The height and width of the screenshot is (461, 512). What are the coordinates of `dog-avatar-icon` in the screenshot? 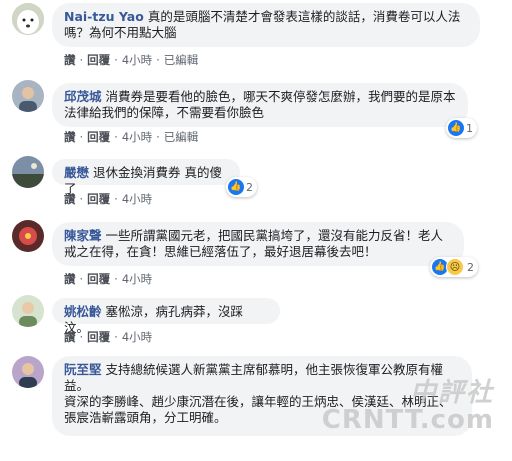 It's located at (28, 19).